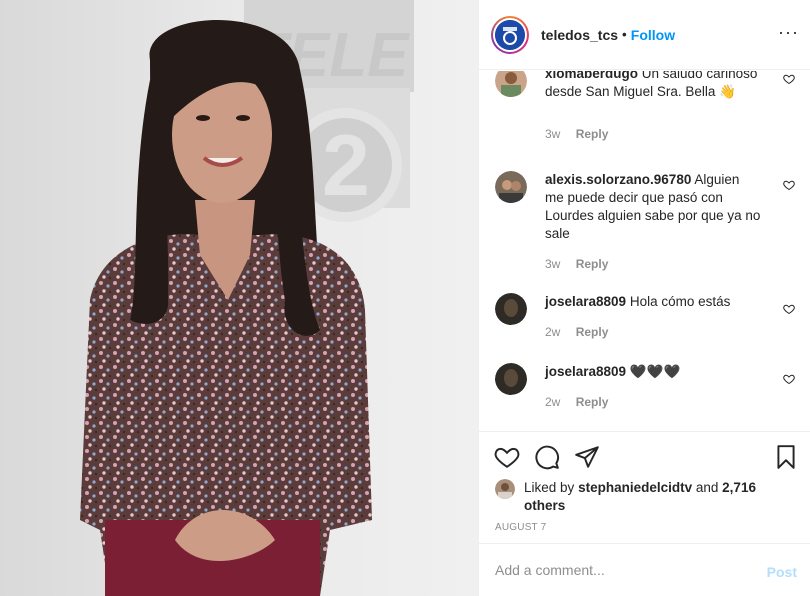  Describe the element at coordinates (587, 457) in the screenshot. I see `share-send-icon` at that location.